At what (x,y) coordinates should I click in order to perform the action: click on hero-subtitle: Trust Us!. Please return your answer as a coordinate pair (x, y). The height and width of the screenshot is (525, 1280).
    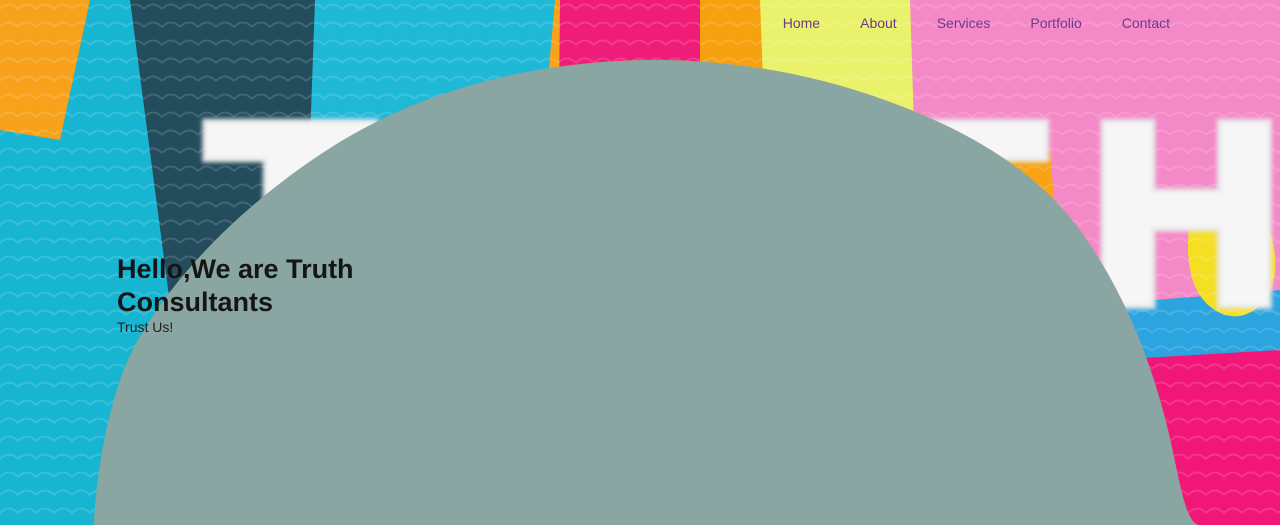
    Looking at the image, I should click on (145, 327).